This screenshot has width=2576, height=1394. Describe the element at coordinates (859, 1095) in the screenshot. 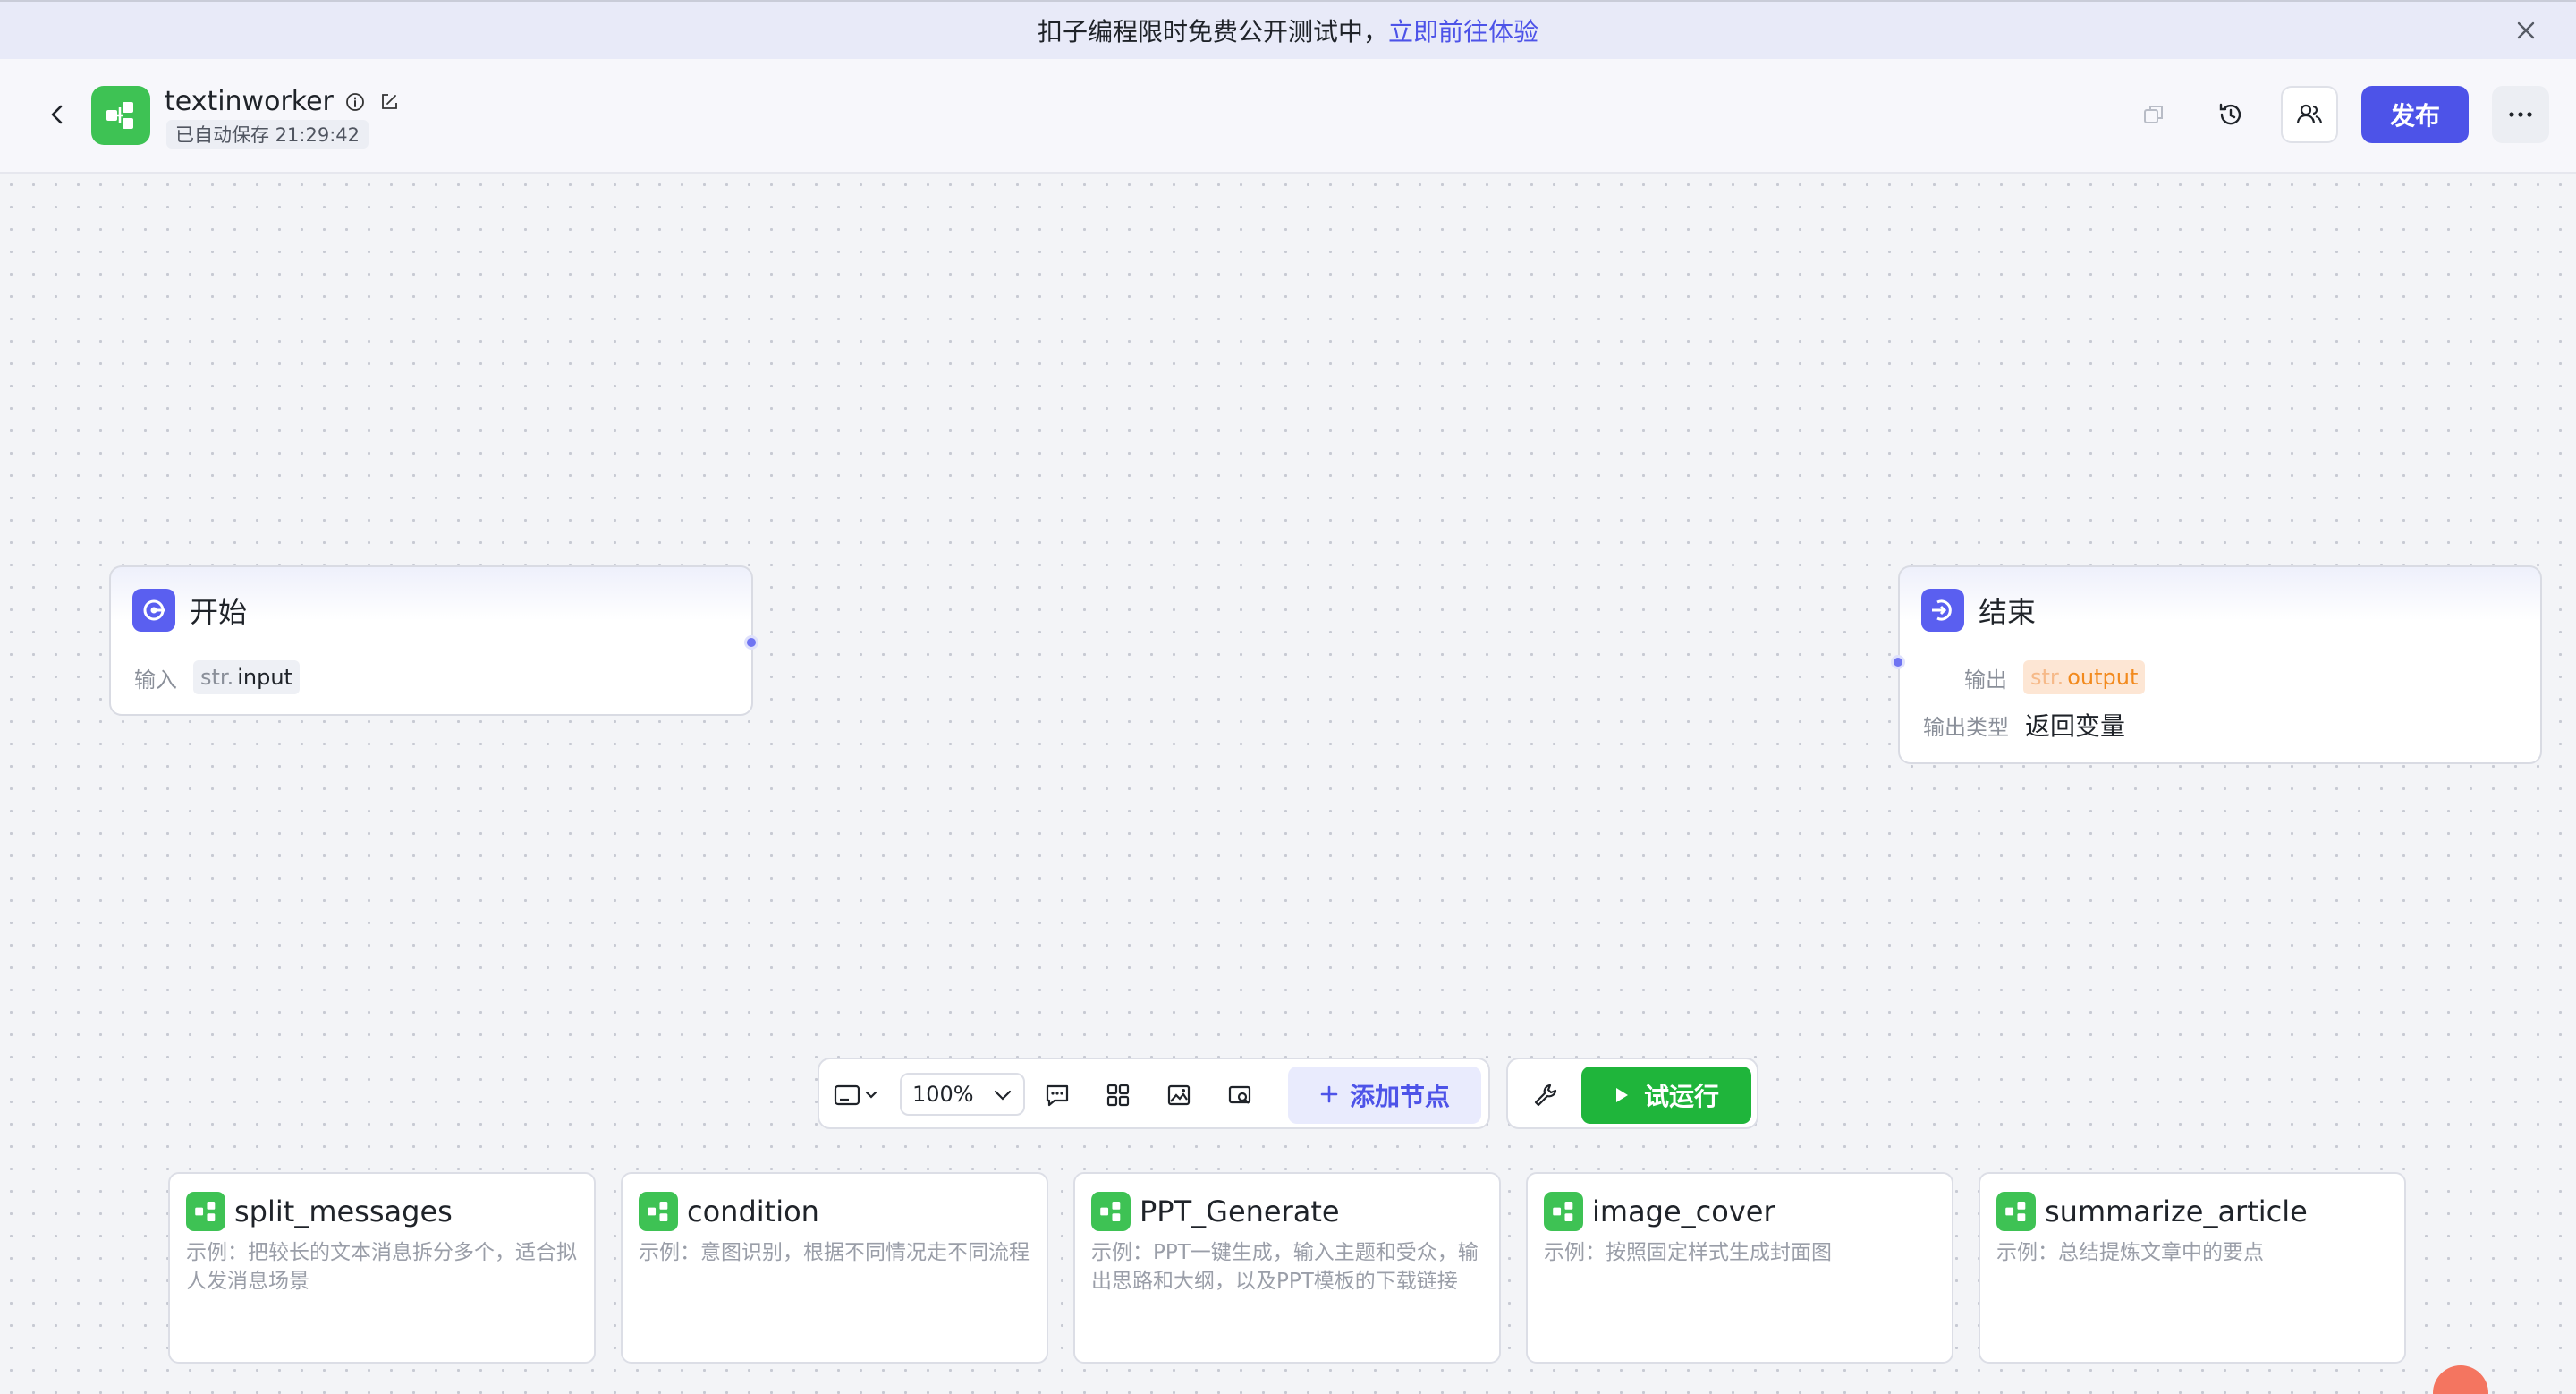

I see `interaction-mode-icon` at that location.